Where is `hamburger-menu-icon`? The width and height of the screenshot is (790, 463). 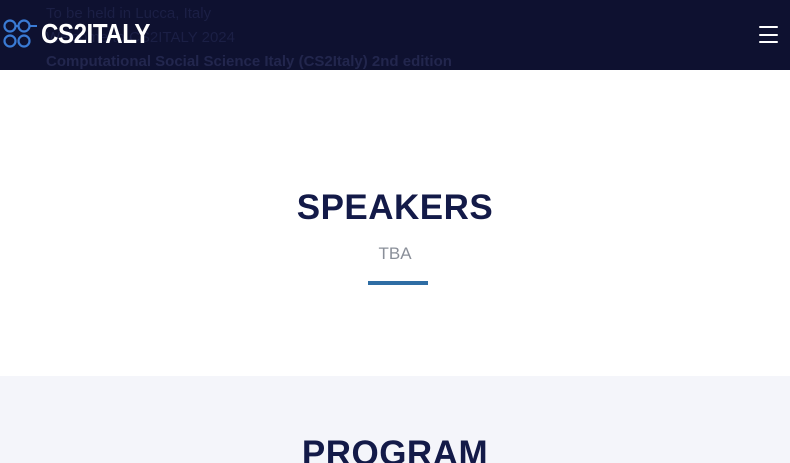
hamburger-menu-icon is located at coordinates (768, 34).